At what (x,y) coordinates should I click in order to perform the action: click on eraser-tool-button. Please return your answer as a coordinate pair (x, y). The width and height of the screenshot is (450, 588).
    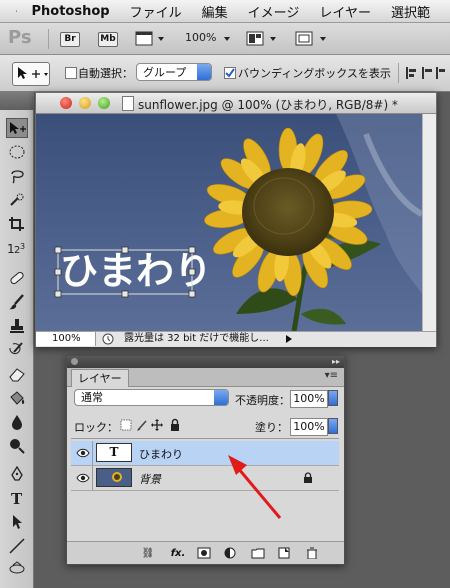
    Looking at the image, I should click on (17, 374).